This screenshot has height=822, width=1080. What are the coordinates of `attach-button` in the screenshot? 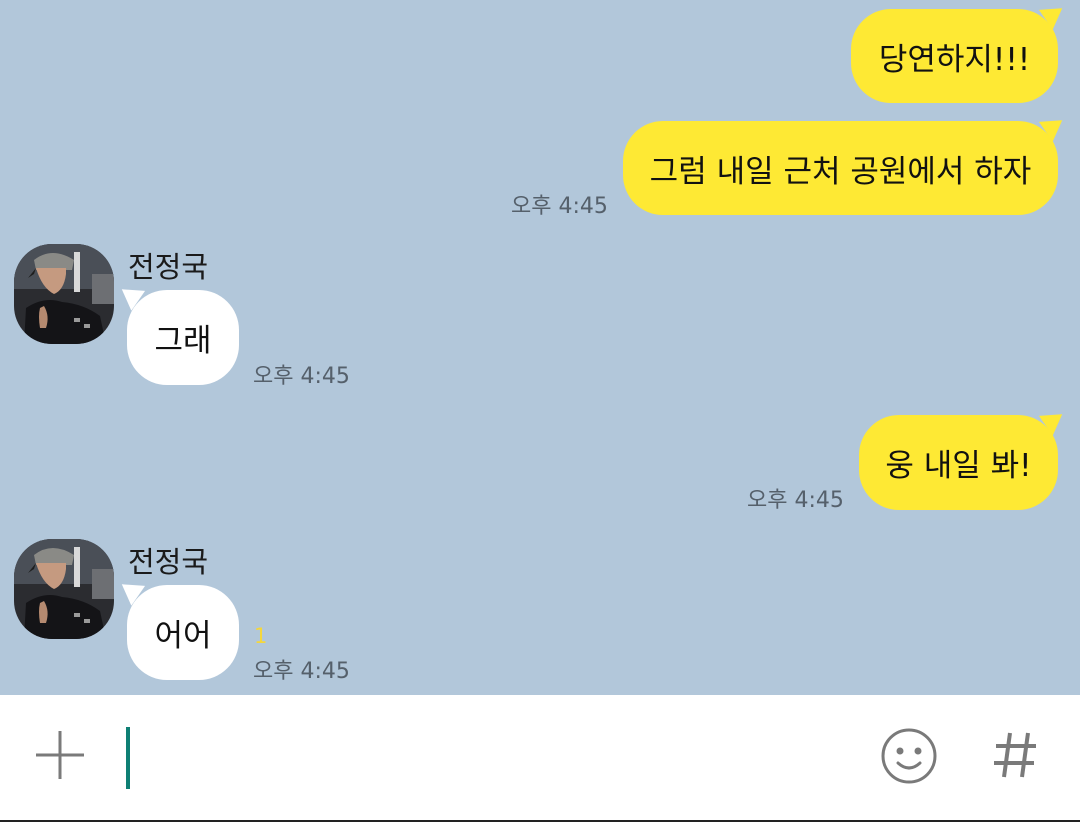 It's located at (60, 755).